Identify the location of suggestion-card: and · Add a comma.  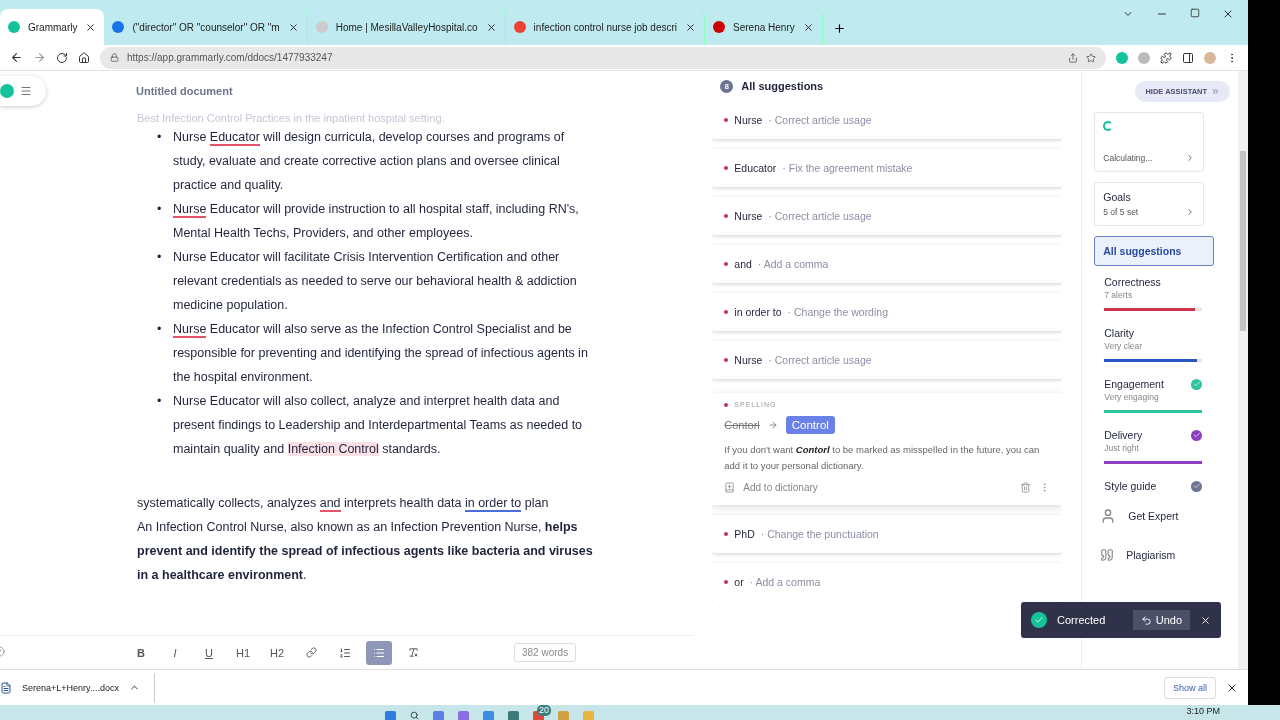
(887, 264).